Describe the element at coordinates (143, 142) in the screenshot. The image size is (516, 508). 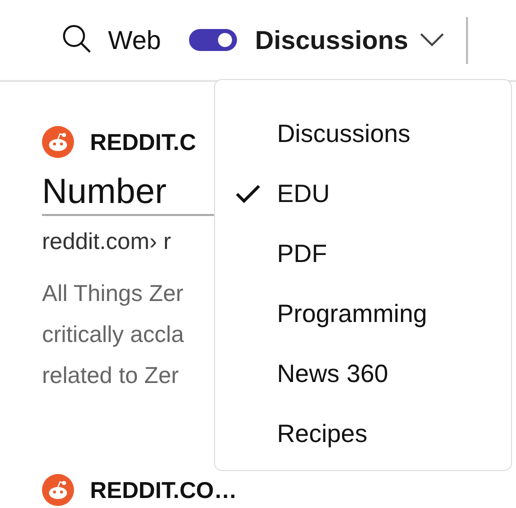
I see `site-name: REDDIT.C` at that location.